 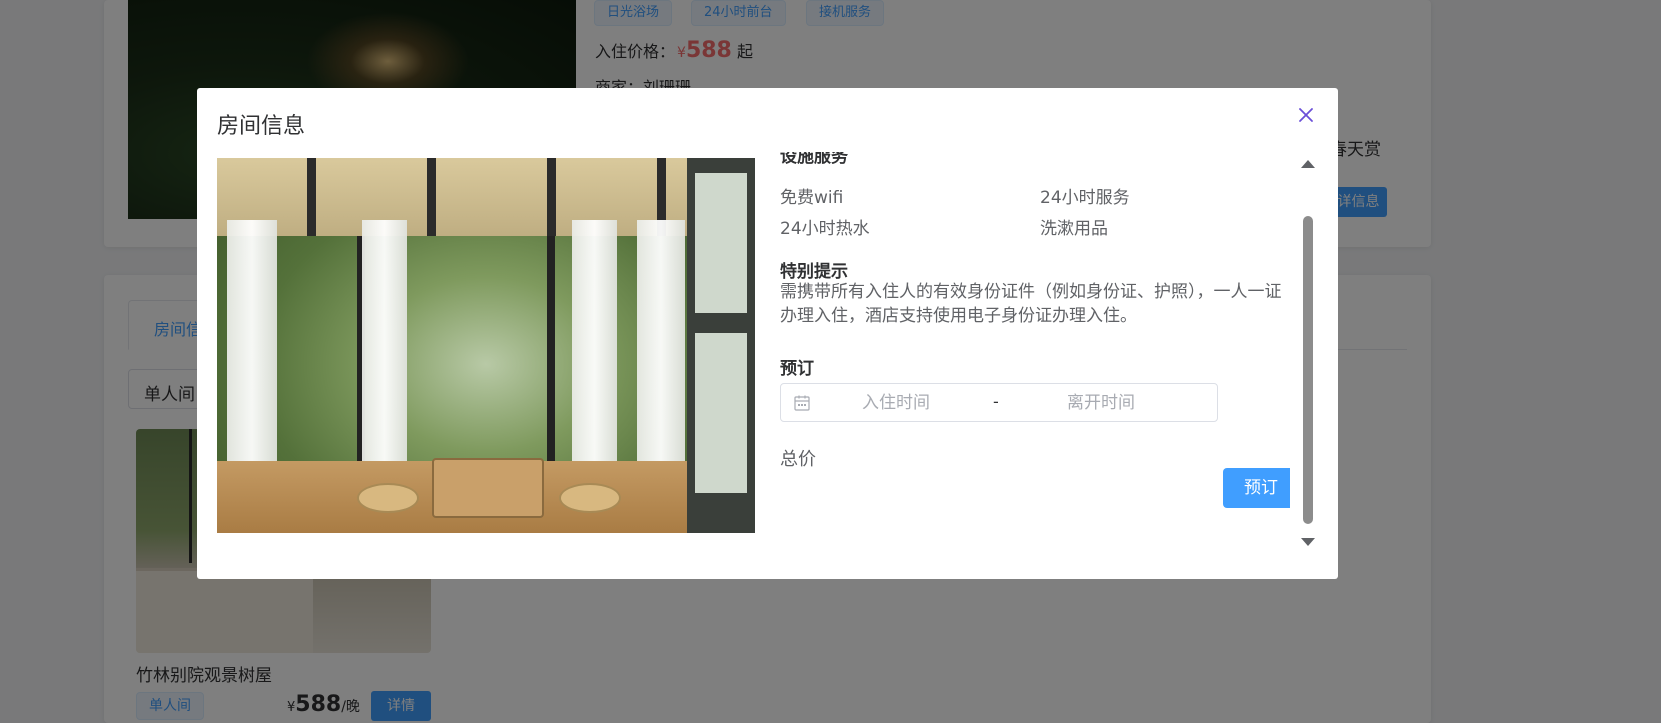 I want to click on facility-item: 洗漱用品, so click(x=1074, y=229).